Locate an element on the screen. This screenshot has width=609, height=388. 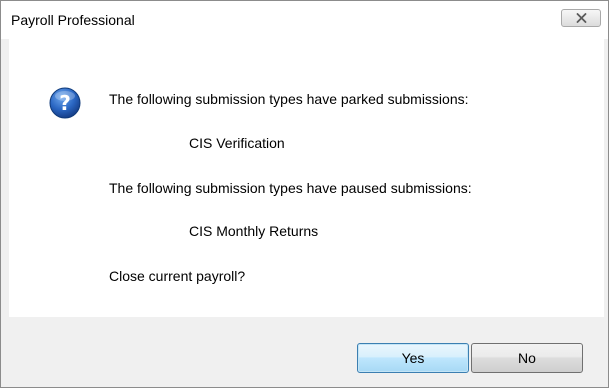
title-bar: Payroll Professional is located at coordinates (304, 20).